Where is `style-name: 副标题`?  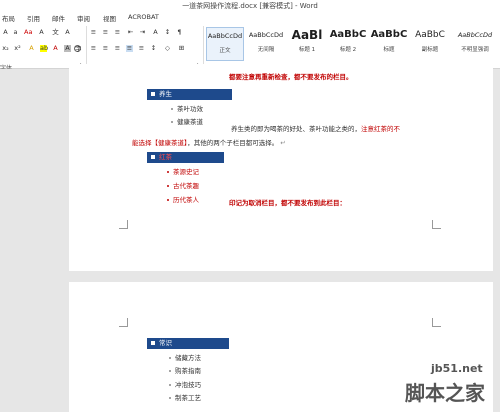
style-name: 副标题 is located at coordinates (430, 50).